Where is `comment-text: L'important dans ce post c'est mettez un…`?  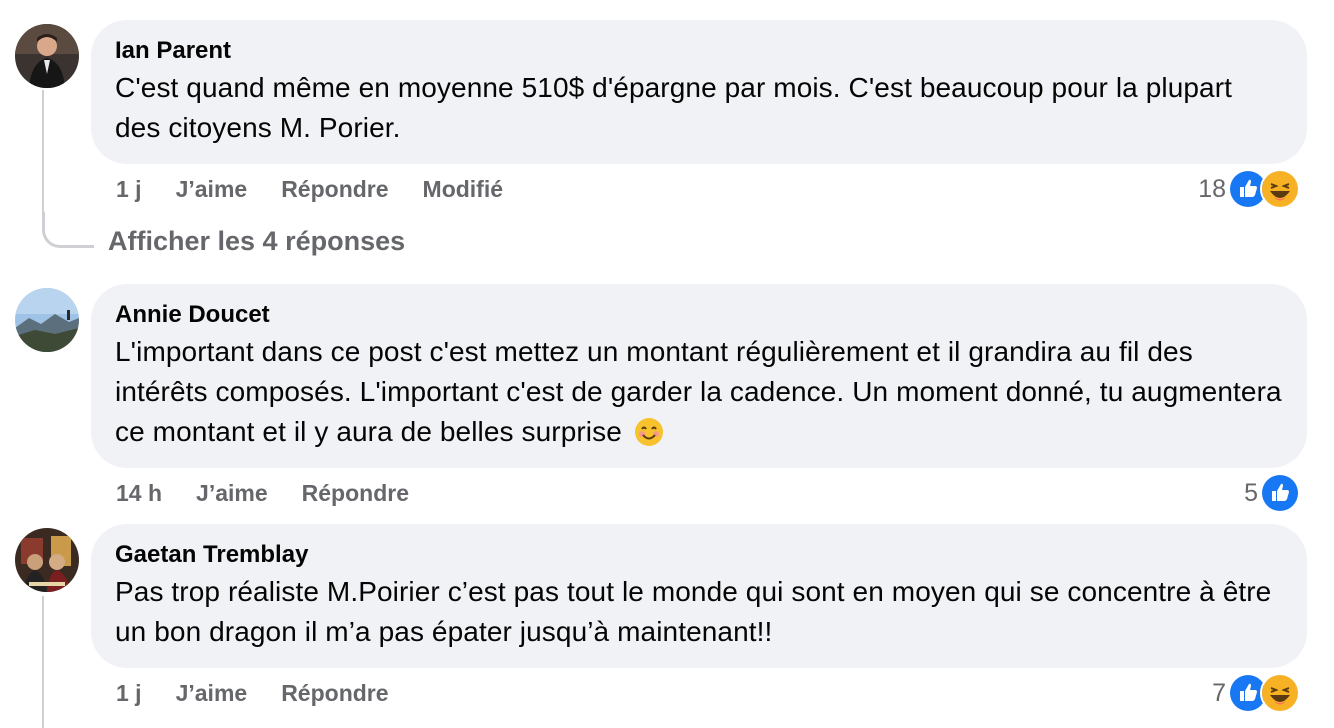
comment-text: L'important dans ce post c'est mettez un… is located at coordinates (699, 392).